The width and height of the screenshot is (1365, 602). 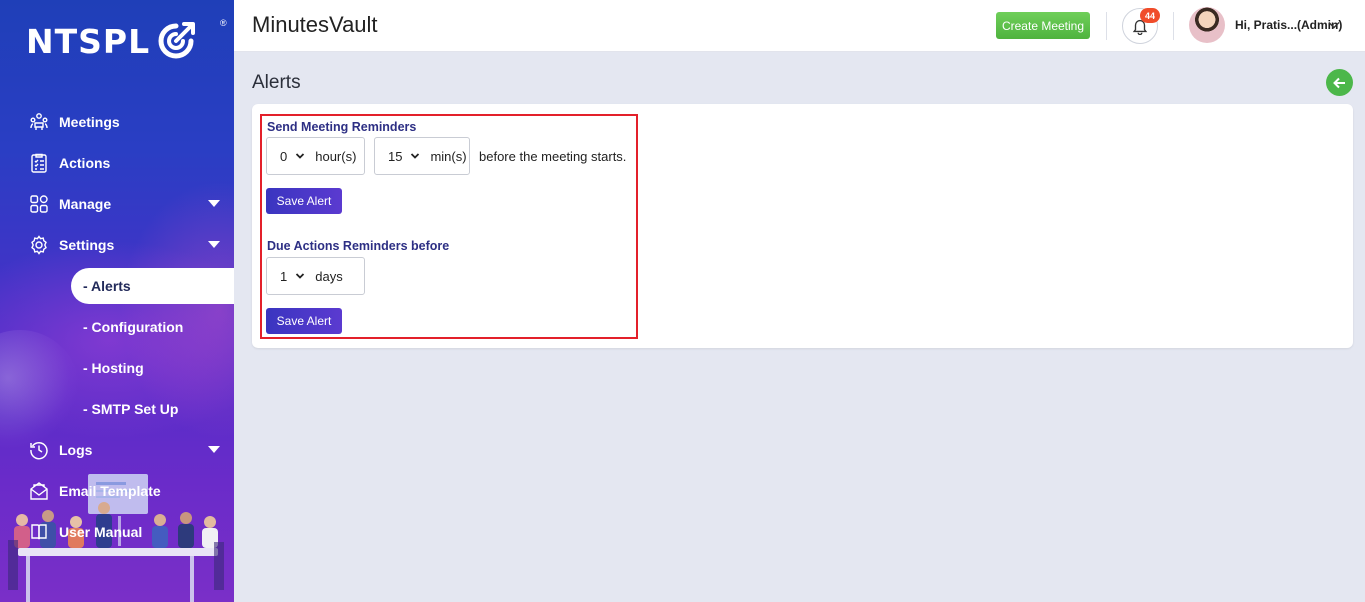 I want to click on reminder-suffix-text: before the meeting starts., so click(x=553, y=156).